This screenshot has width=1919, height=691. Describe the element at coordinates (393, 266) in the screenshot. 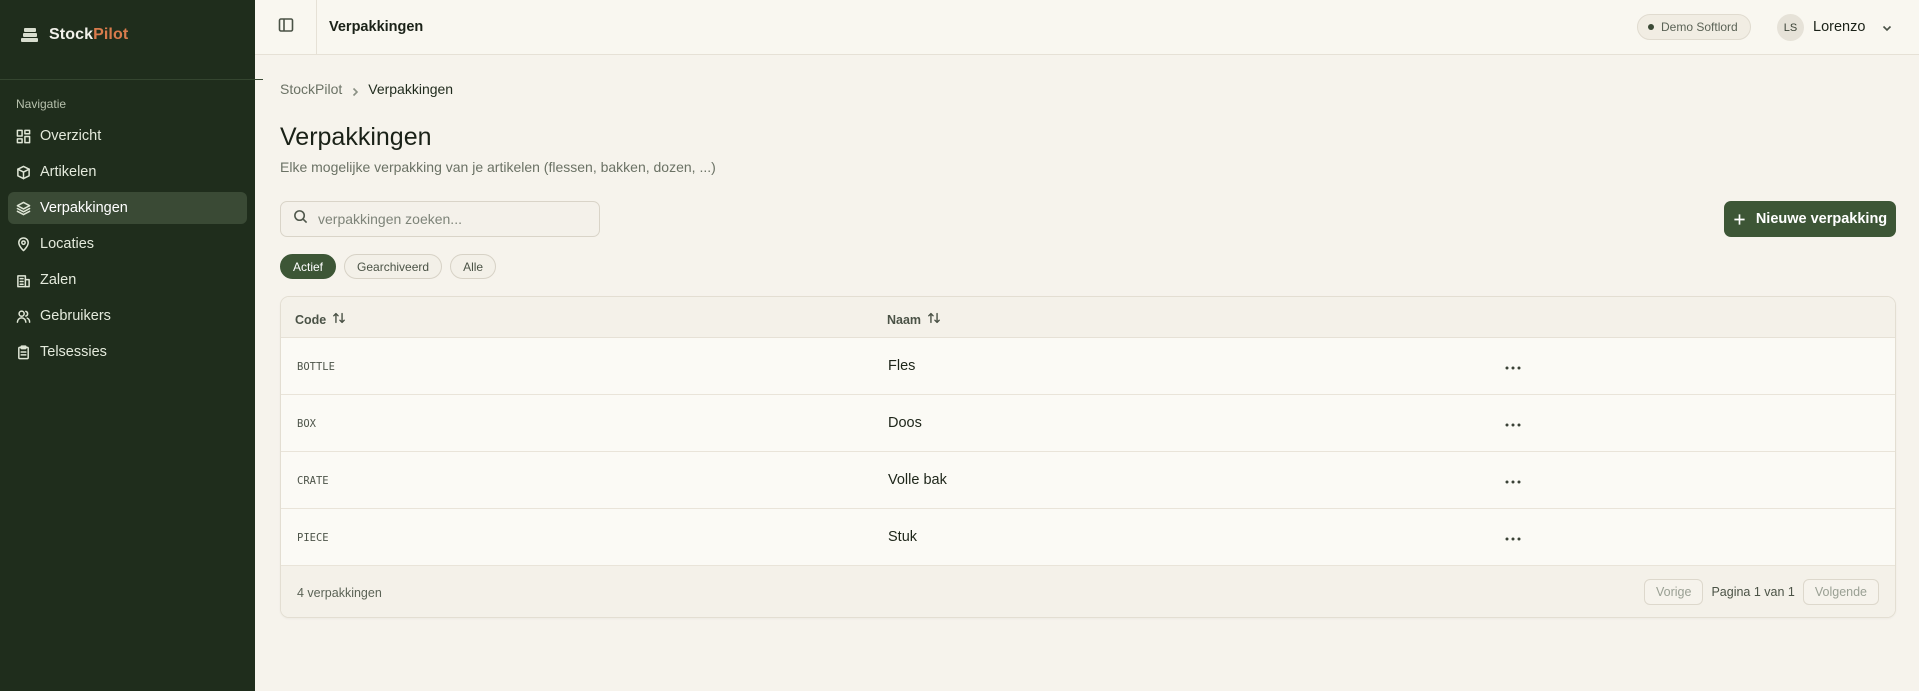

I see `filter-chip-gearchiveerd: Gearchiveerd` at that location.